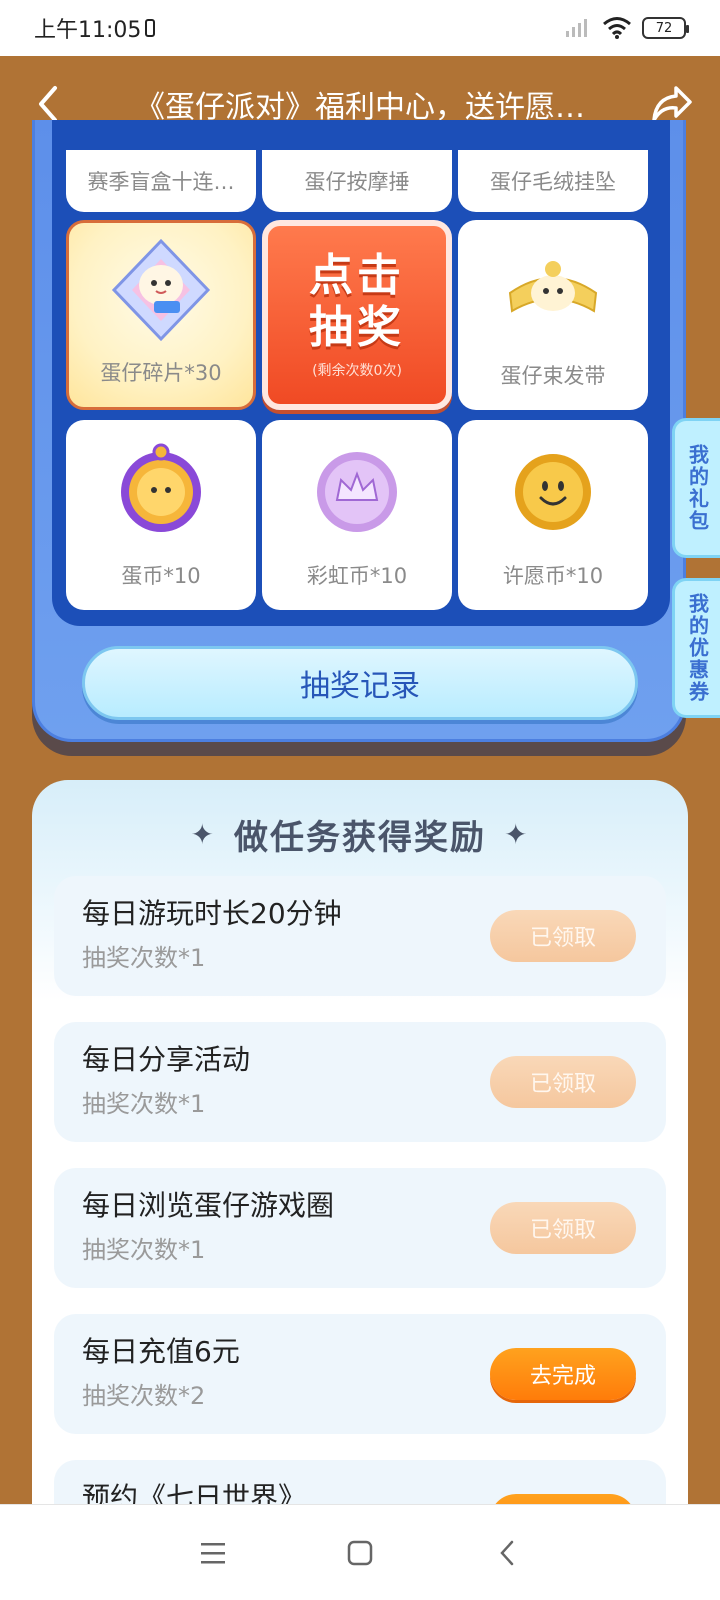 The image size is (720, 1600). What do you see at coordinates (88, 30) in the screenshot?
I see `clock: 上午11:05` at bounding box center [88, 30].